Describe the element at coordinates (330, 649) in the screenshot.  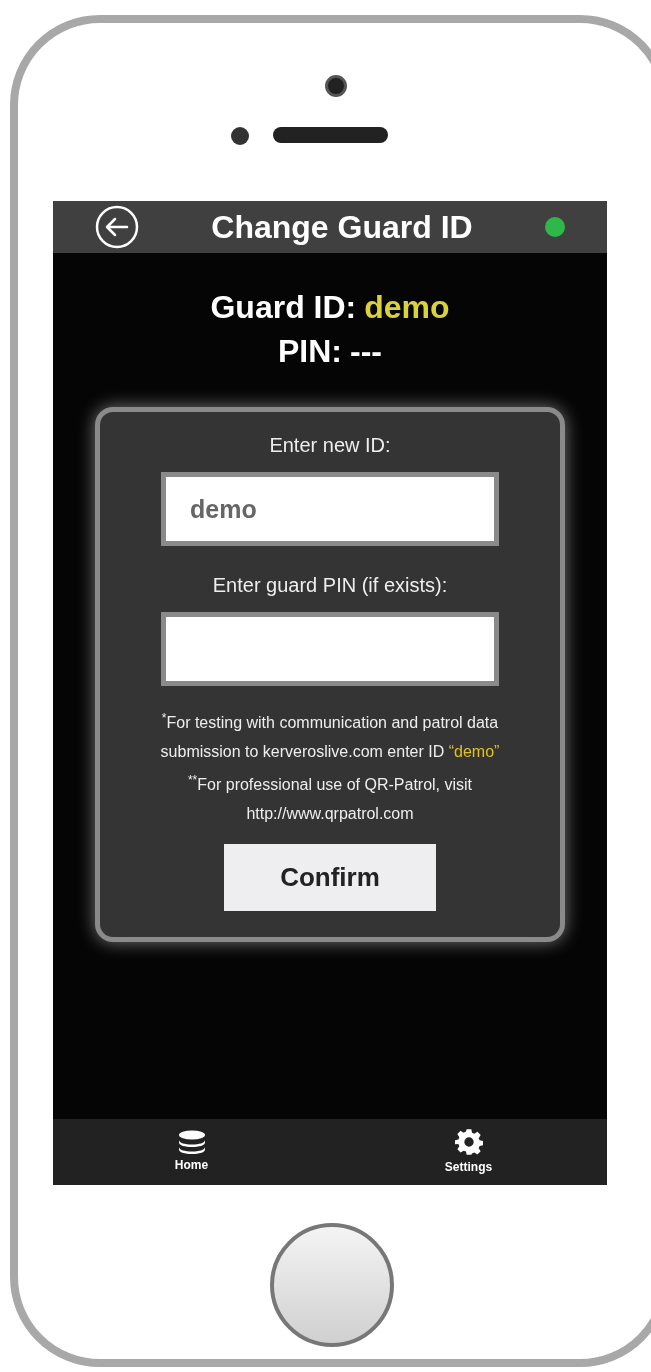
I see `pin-input-field` at that location.